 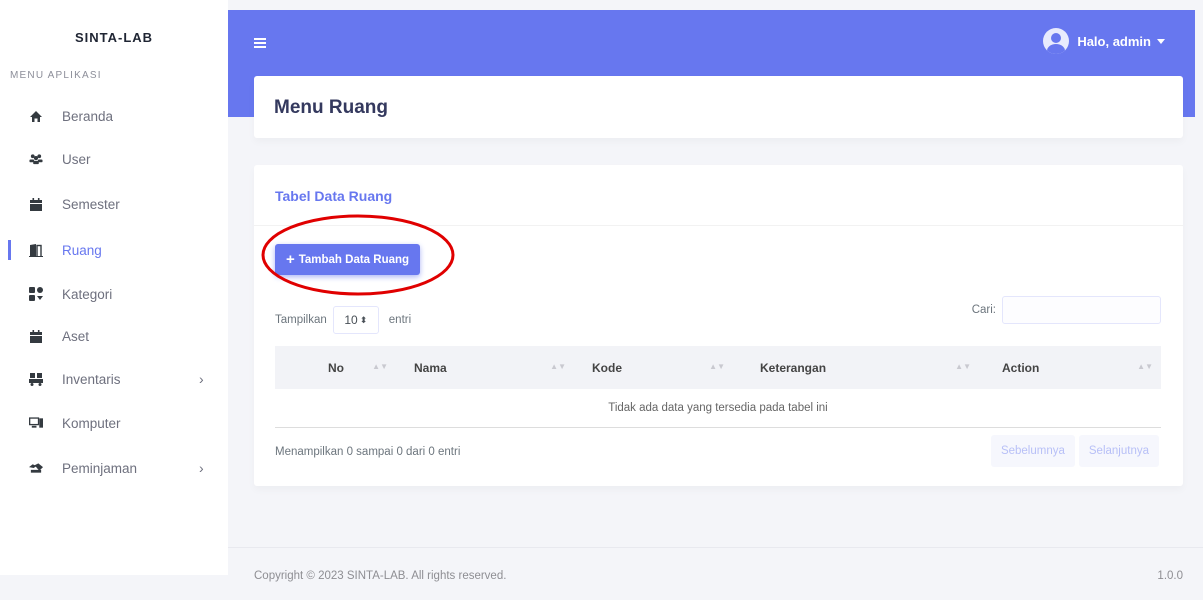 I want to click on sidebar-item-label: User, so click(x=76, y=159).